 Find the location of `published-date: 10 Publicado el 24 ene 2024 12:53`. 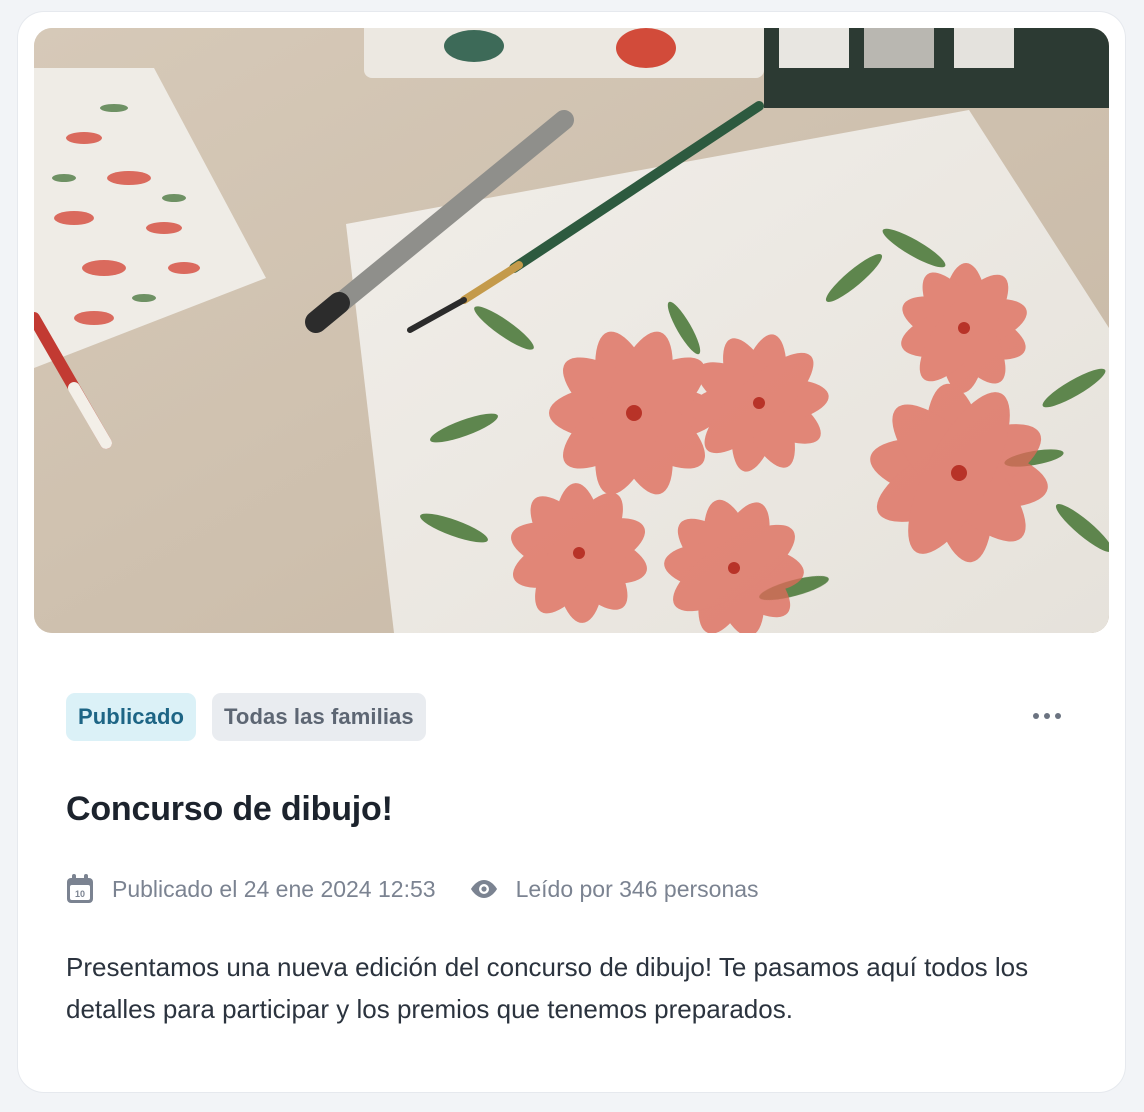

published-date: 10 Publicado el 24 ene 2024 12:53 is located at coordinates (251, 889).